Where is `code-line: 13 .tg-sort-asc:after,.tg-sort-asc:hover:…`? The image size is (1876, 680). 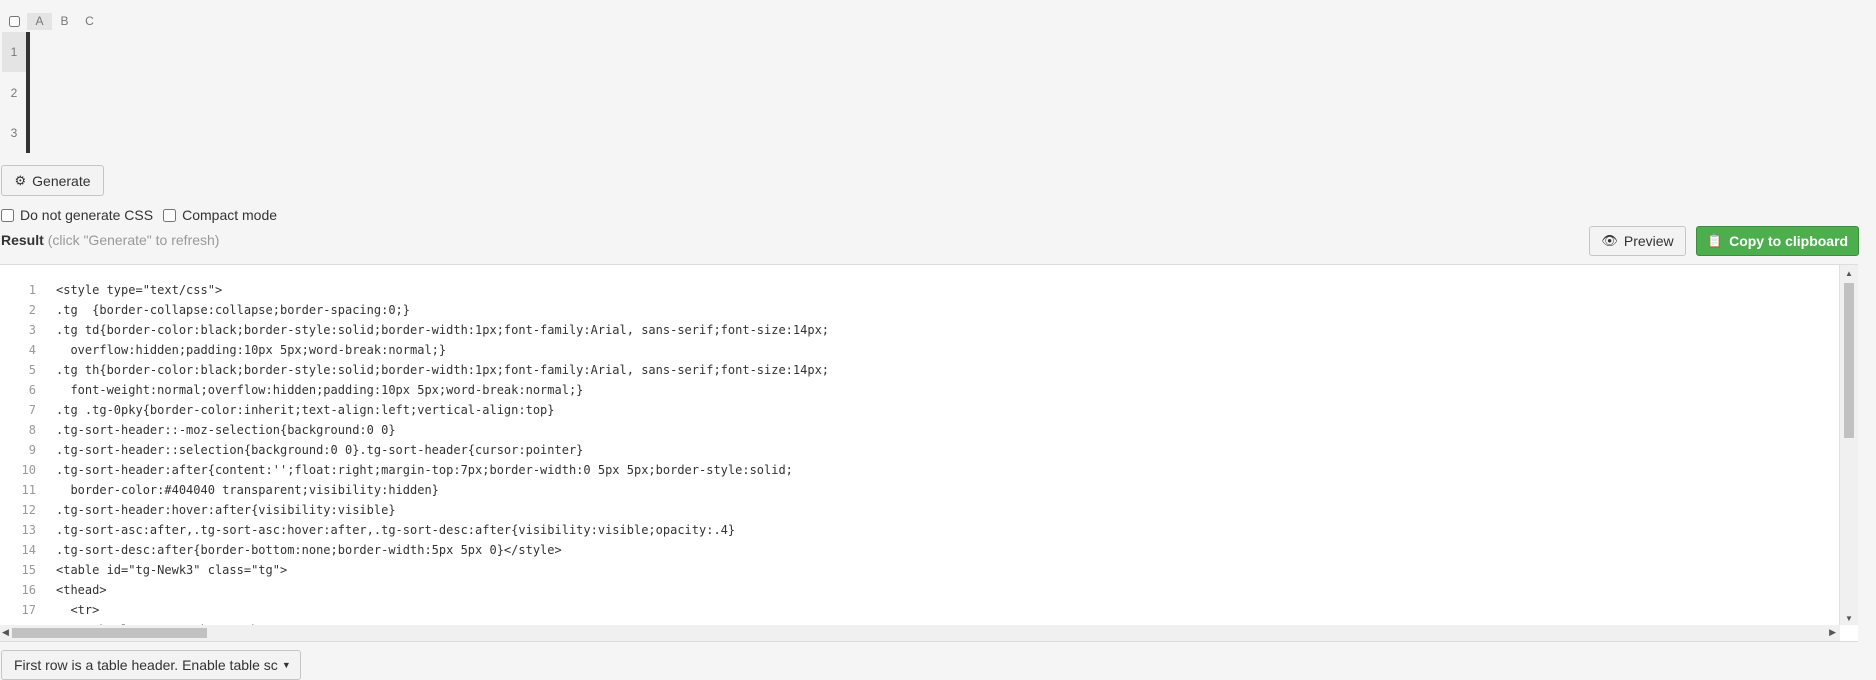 code-line: 13 .tg-sort-asc:after,.tg-sort-asc:hover:… is located at coordinates (414, 530).